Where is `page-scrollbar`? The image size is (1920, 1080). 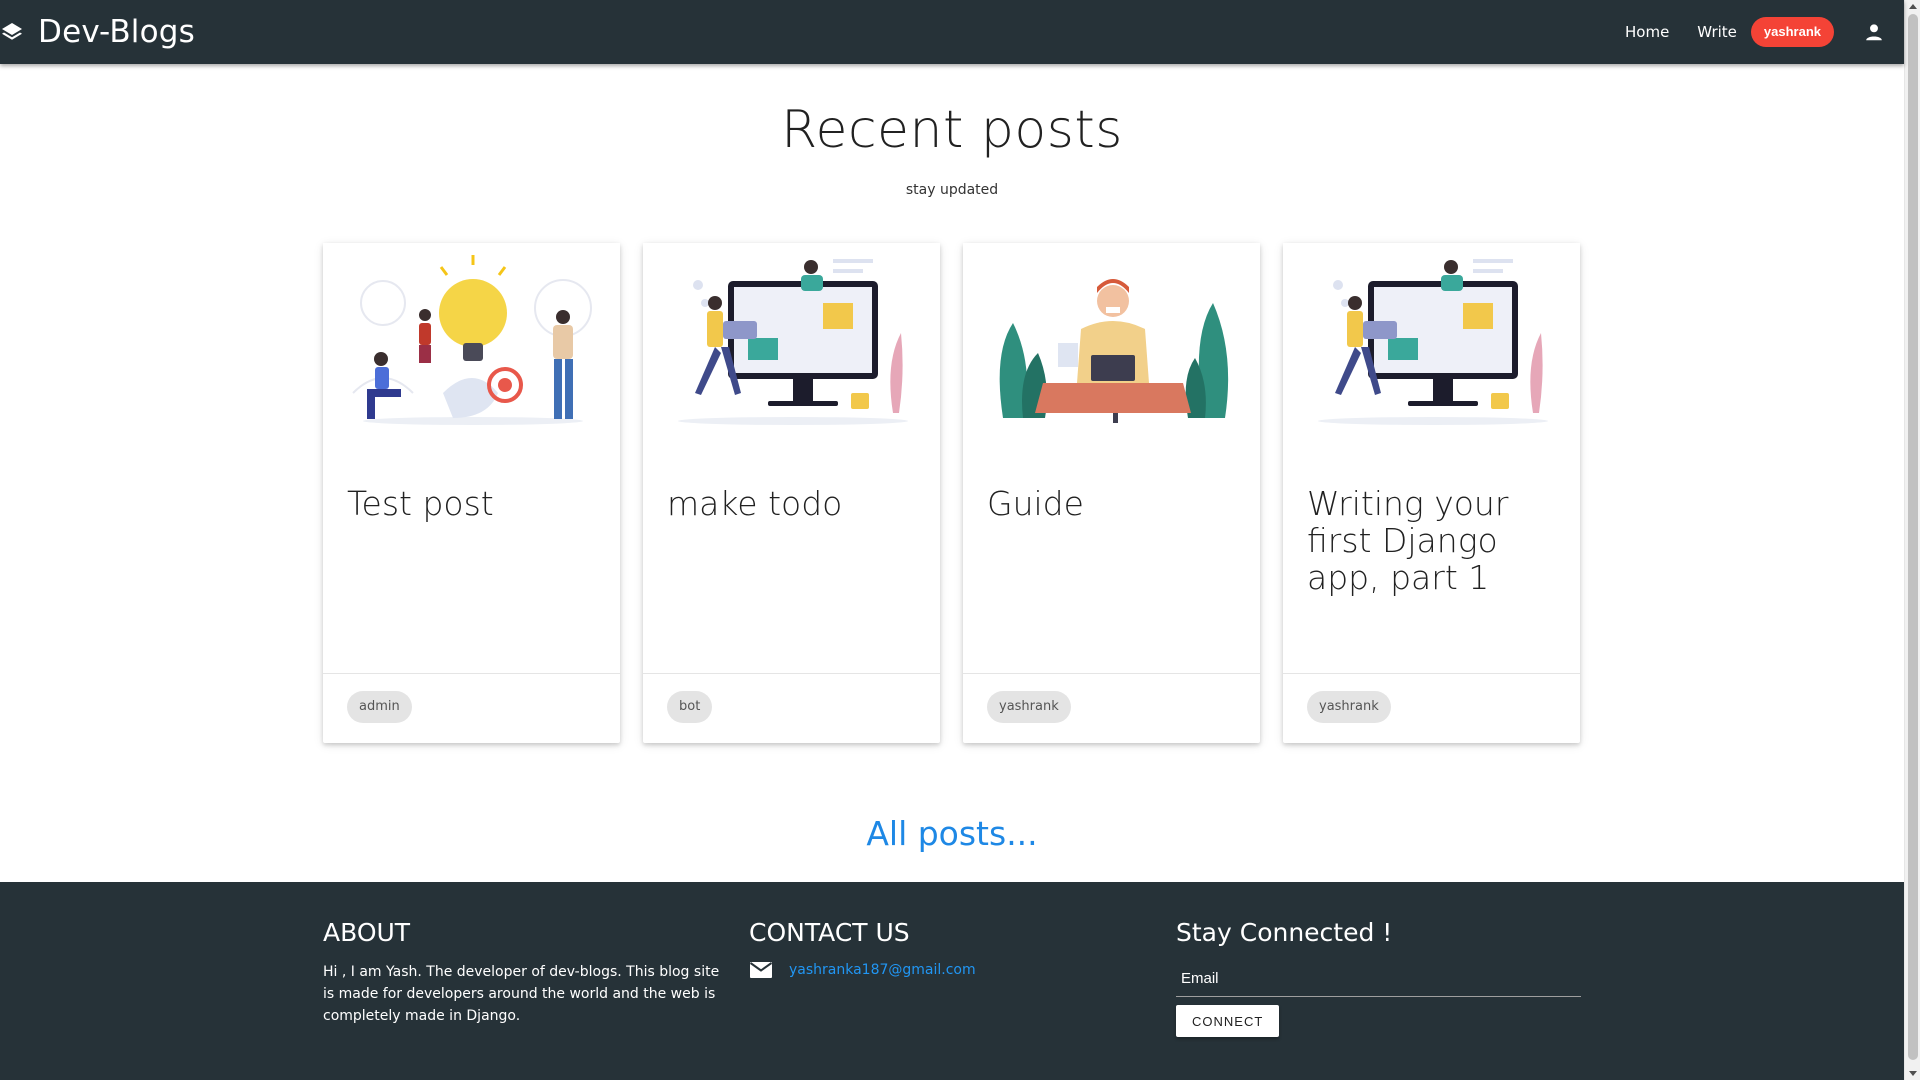 page-scrollbar is located at coordinates (1912, 540).